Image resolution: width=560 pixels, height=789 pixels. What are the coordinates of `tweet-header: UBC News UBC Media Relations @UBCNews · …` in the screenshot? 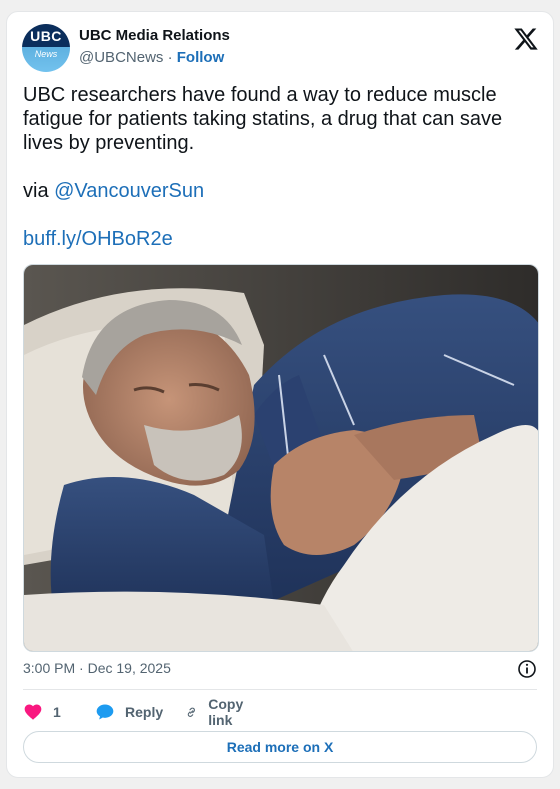 It's located at (281, 48).